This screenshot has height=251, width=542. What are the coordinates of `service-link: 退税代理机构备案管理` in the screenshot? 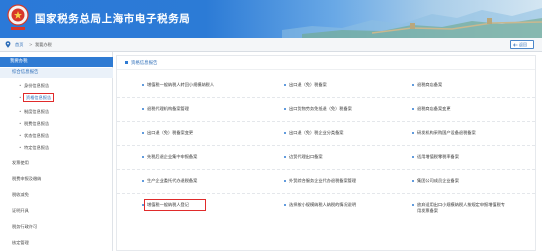 It's located at (192, 109).